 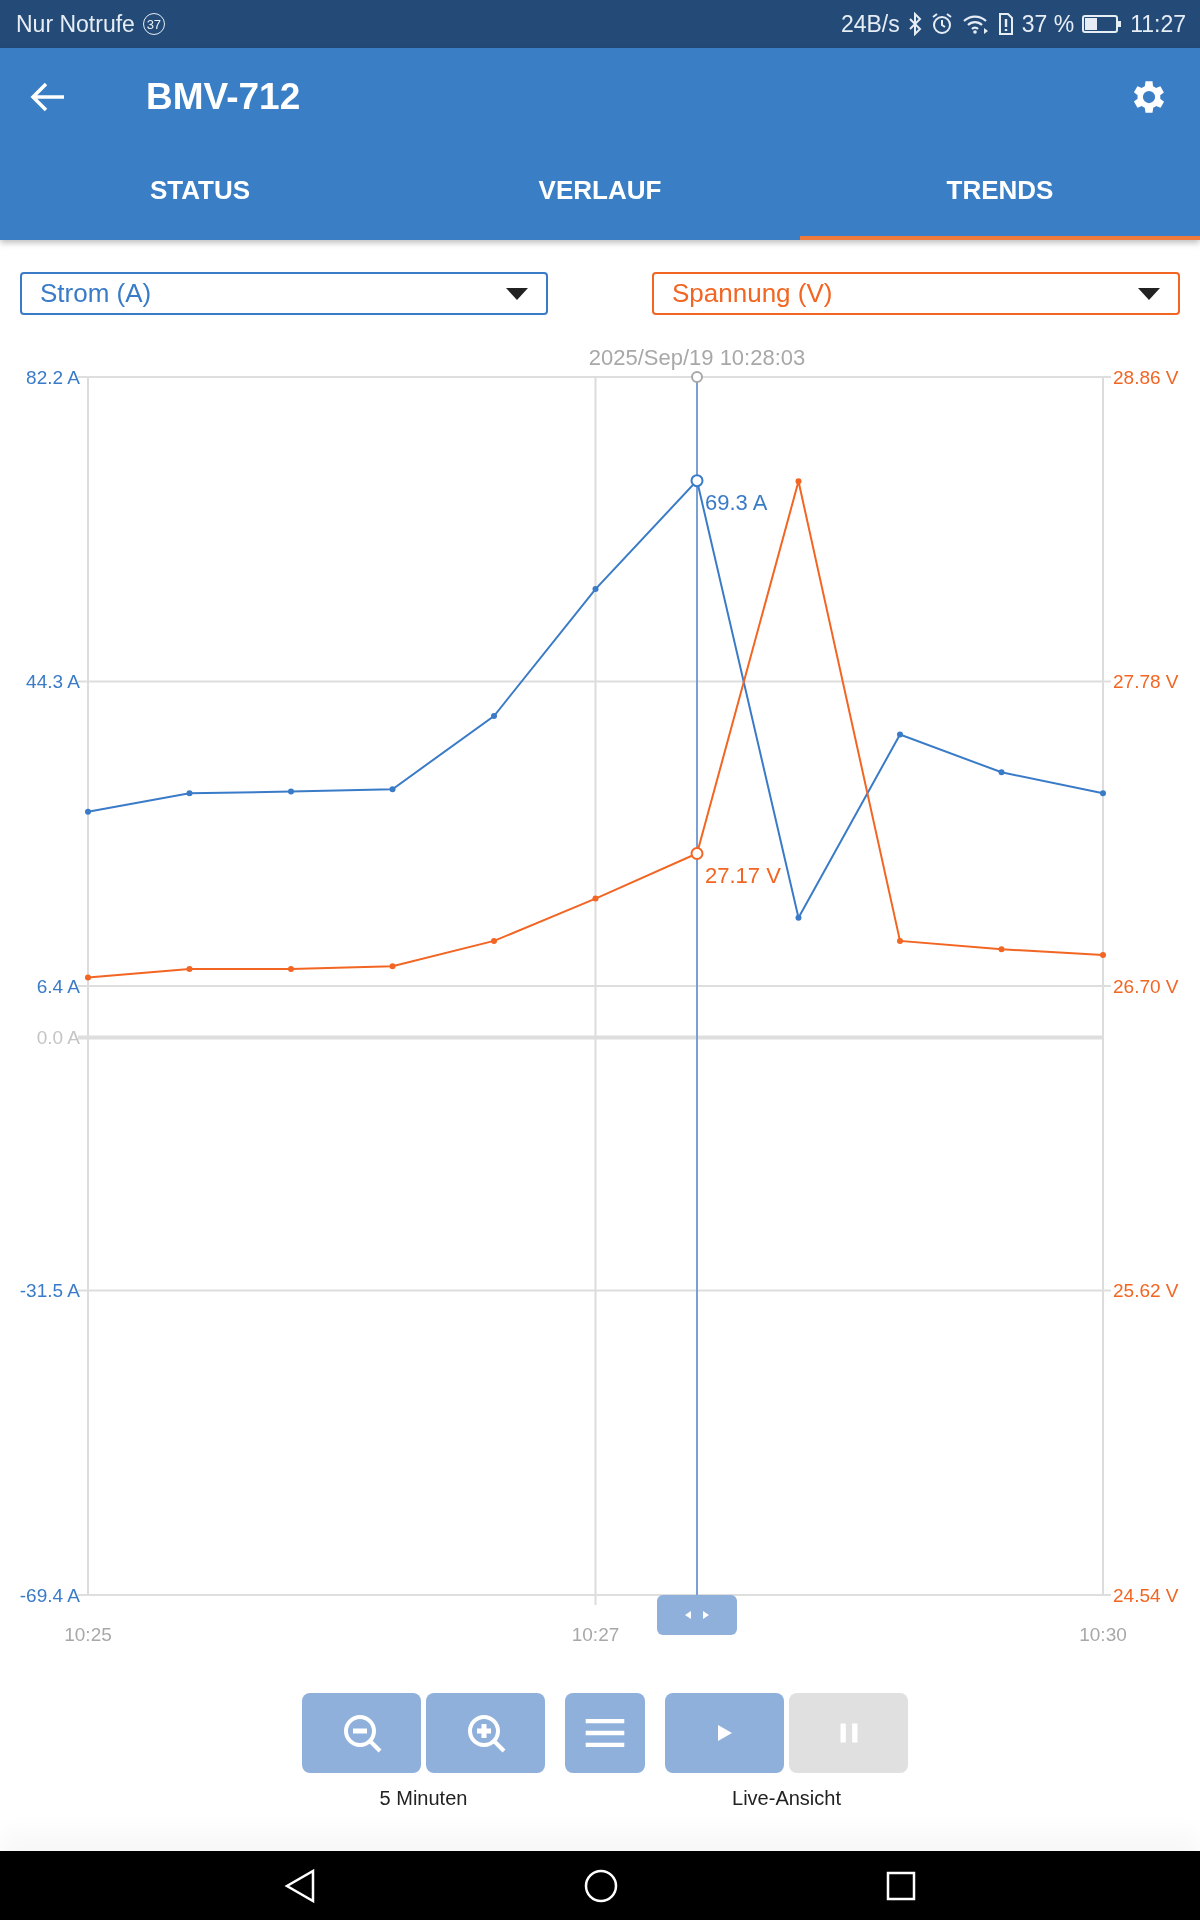 I want to click on axis-label: 44.3 A, so click(x=53, y=681).